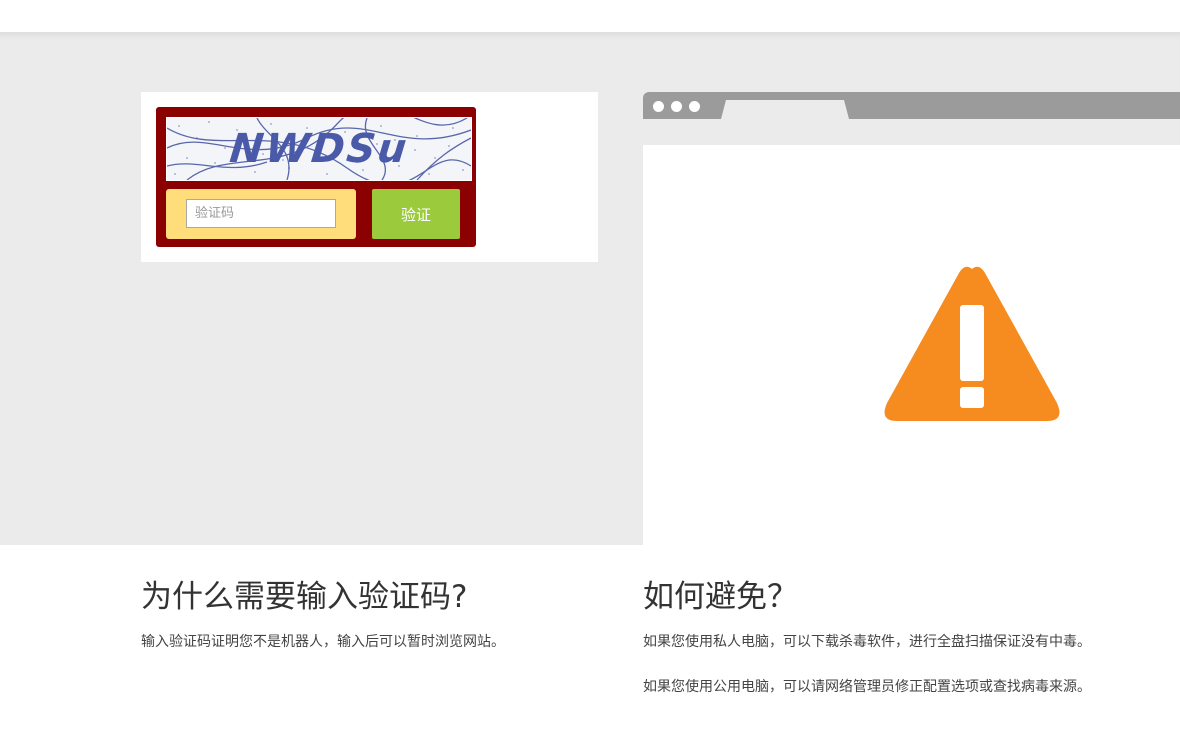  I want to click on avoid-paragraph-public: 如果您使用公用电脑，可以请网络管理员修正配置选项或查找病毒来源。, so click(867, 687).